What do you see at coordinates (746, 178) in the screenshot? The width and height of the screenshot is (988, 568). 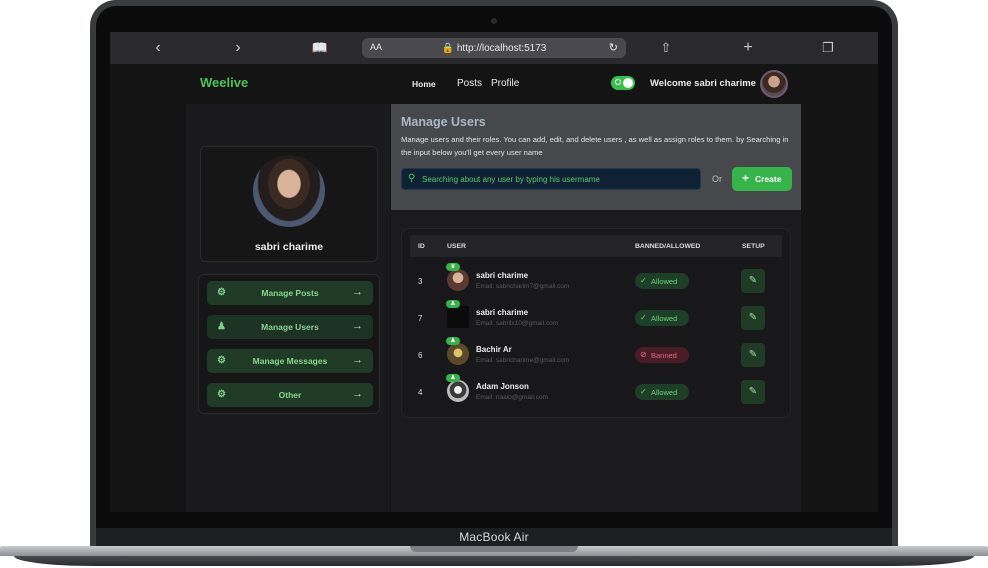 I see `plus-icon: +` at bounding box center [746, 178].